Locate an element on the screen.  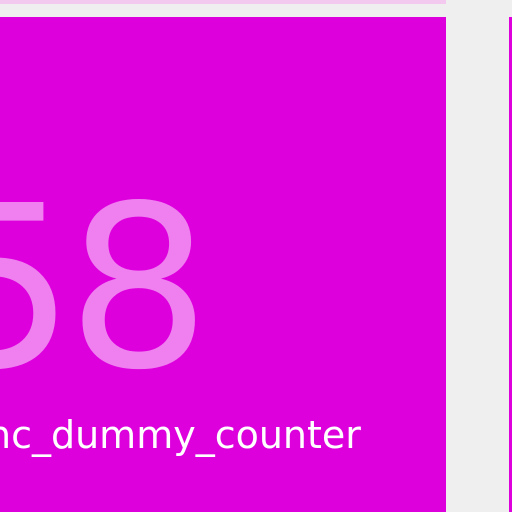
tile-top-edge is located at coordinates (223, 2).